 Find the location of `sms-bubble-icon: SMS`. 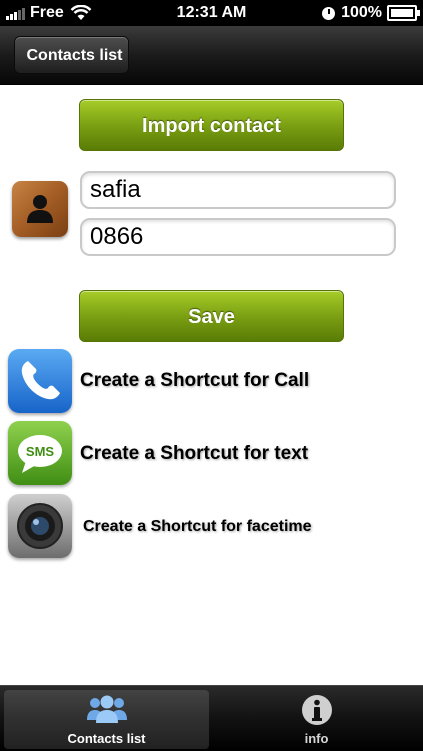

sms-bubble-icon: SMS is located at coordinates (40, 454).